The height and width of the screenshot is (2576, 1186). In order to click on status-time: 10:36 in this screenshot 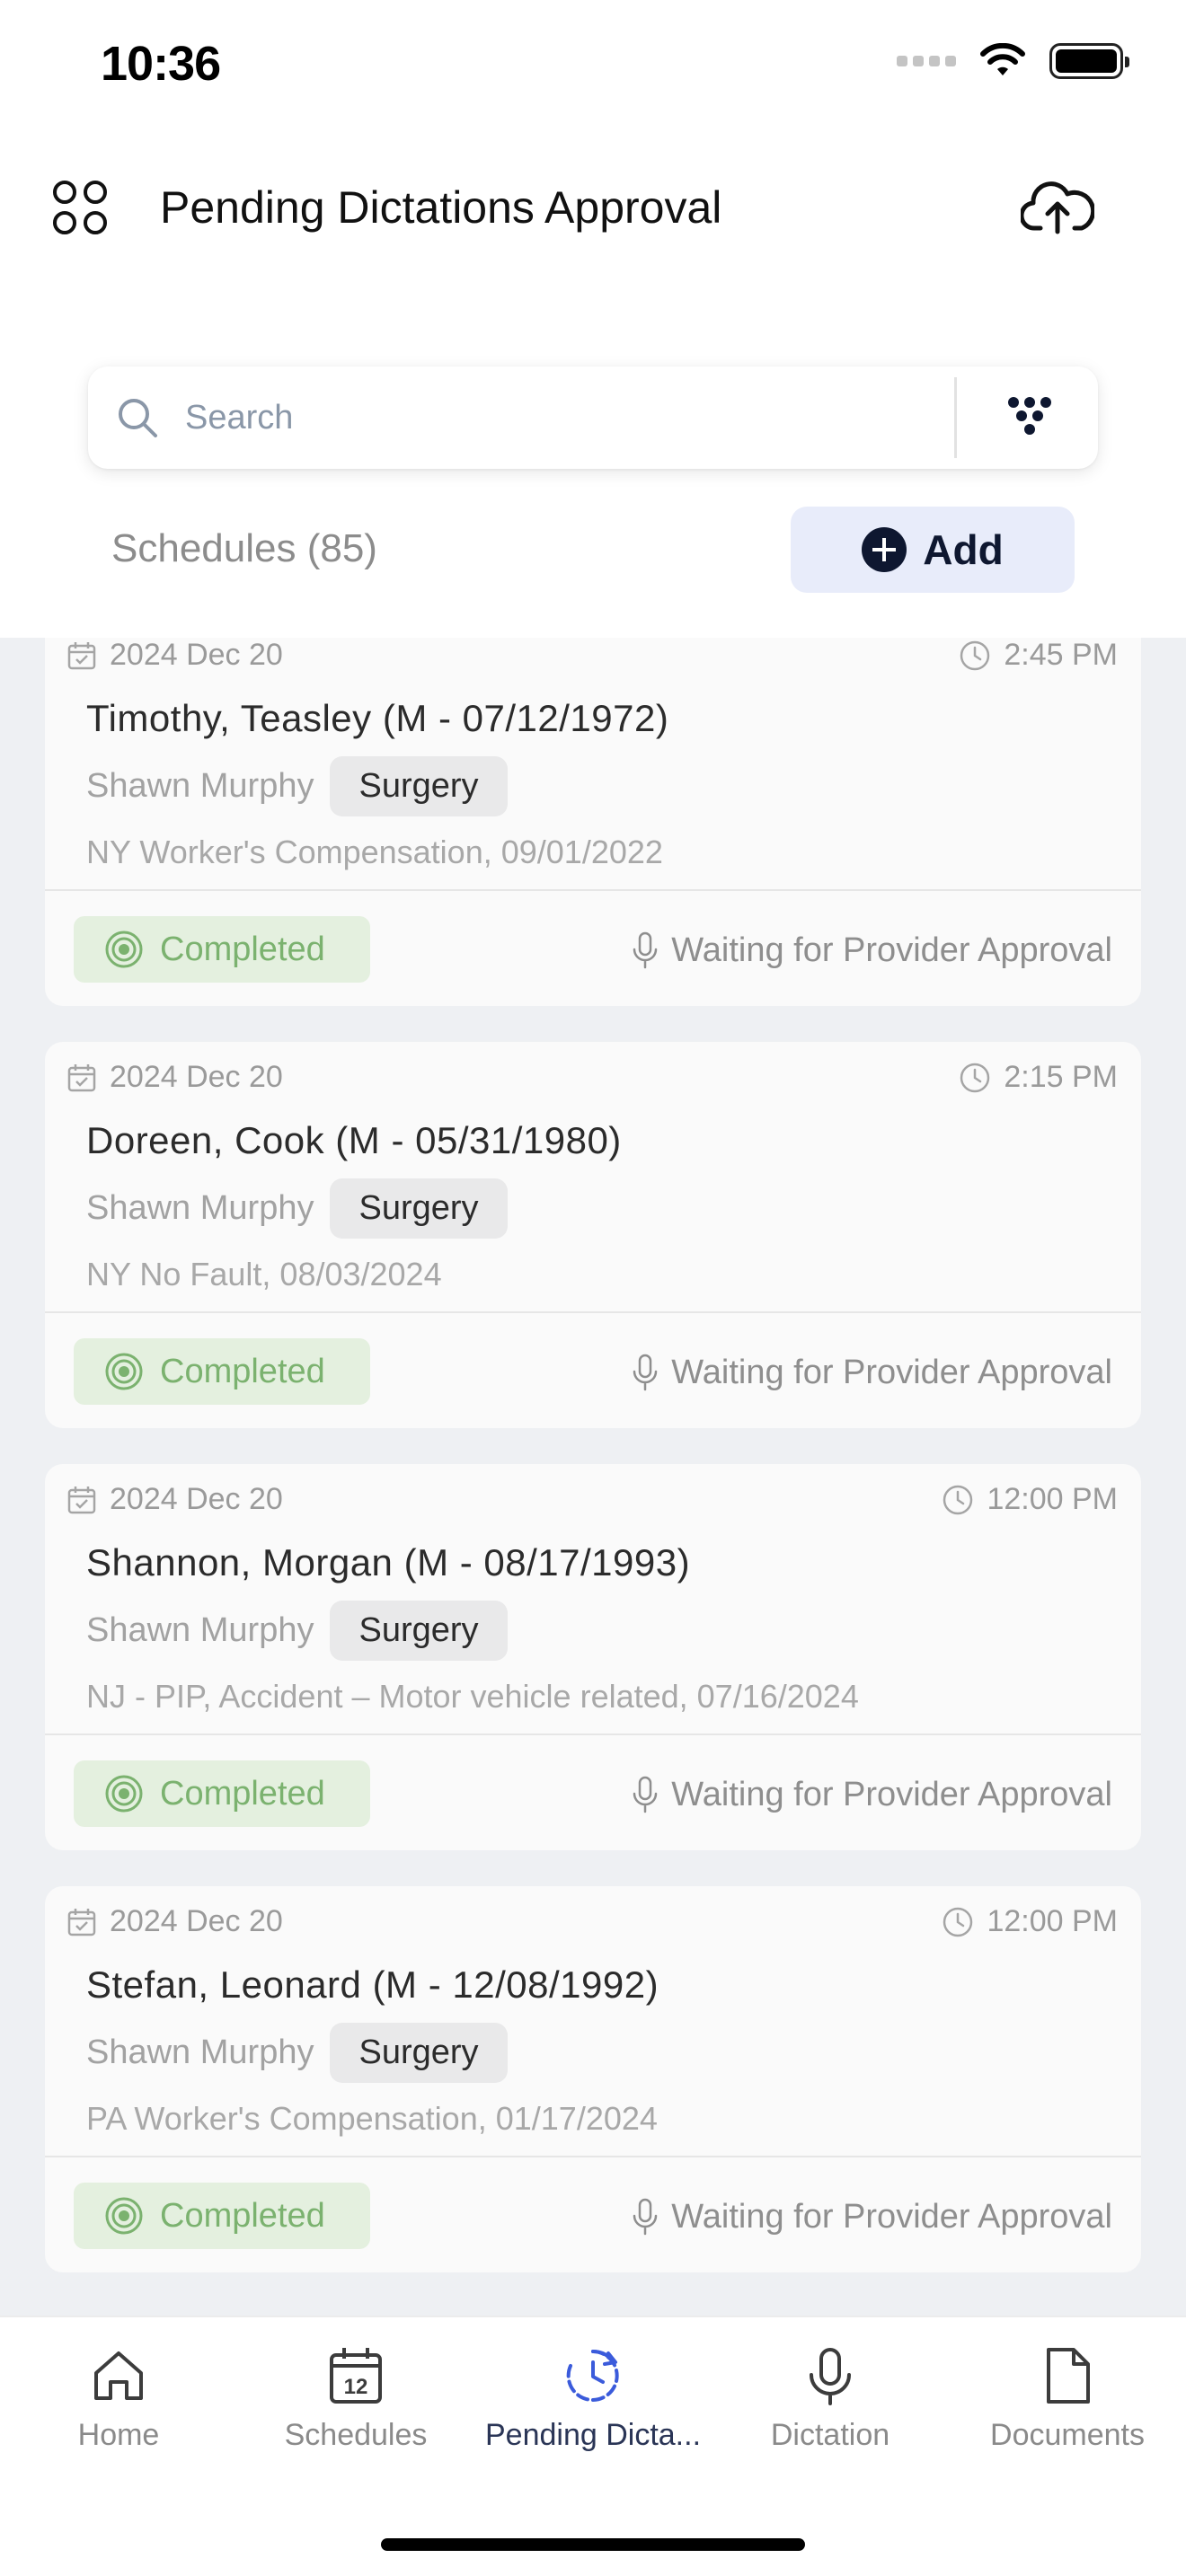, I will do `click(161, 64)`.